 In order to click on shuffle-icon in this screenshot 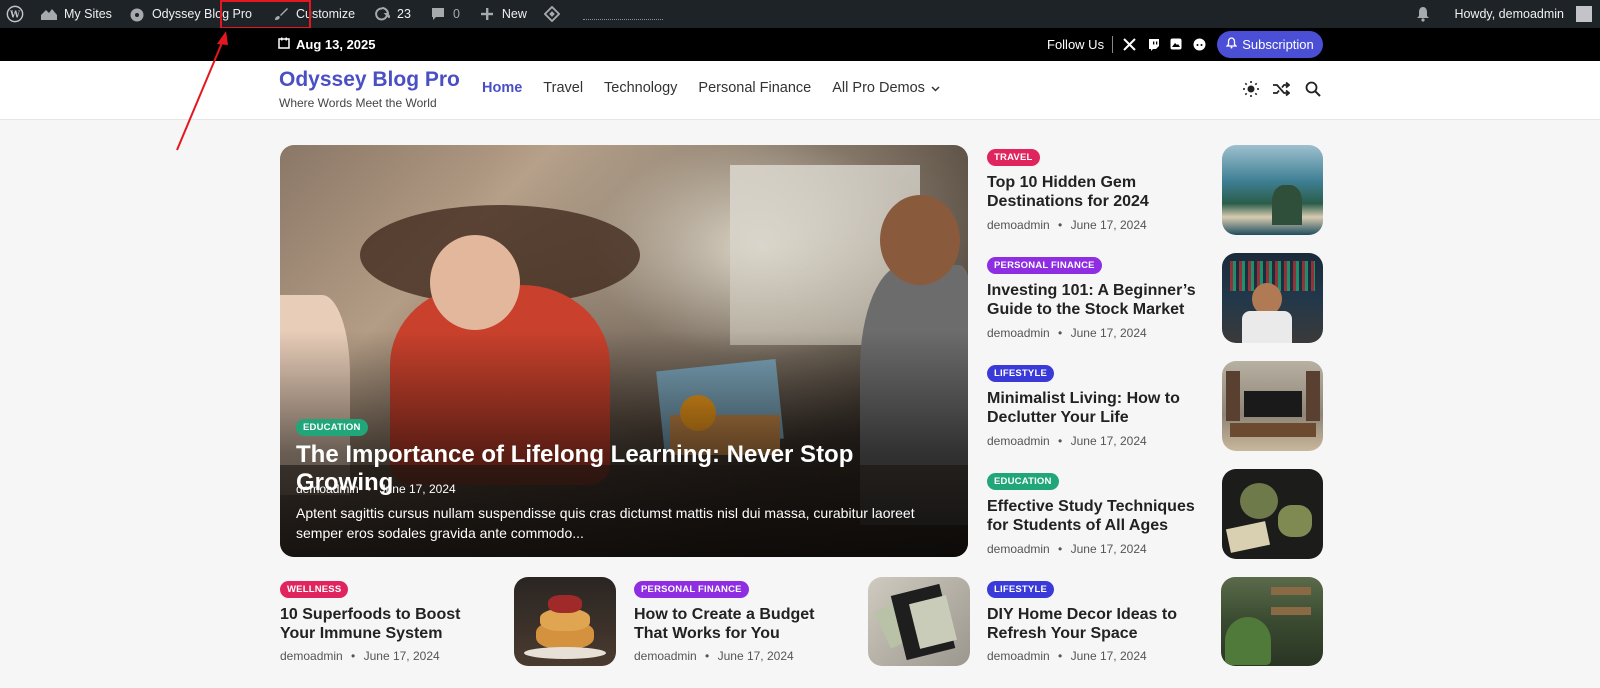, I will do `click(1281, 89)`.